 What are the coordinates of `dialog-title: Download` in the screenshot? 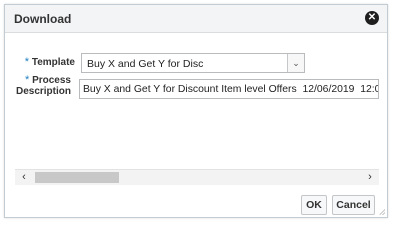 It's located at (43, 19).